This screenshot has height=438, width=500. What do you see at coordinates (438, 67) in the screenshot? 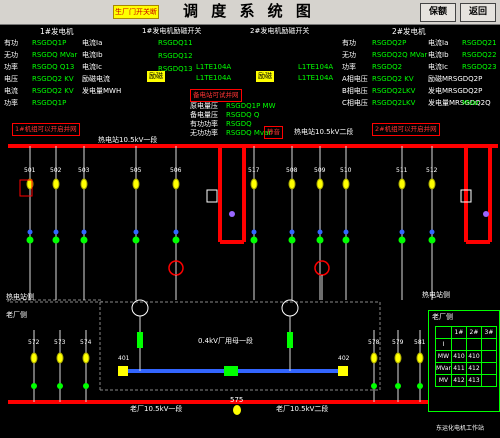
I see `gen2-row-unit: 电流Ic` at bounding box center [438, 67].